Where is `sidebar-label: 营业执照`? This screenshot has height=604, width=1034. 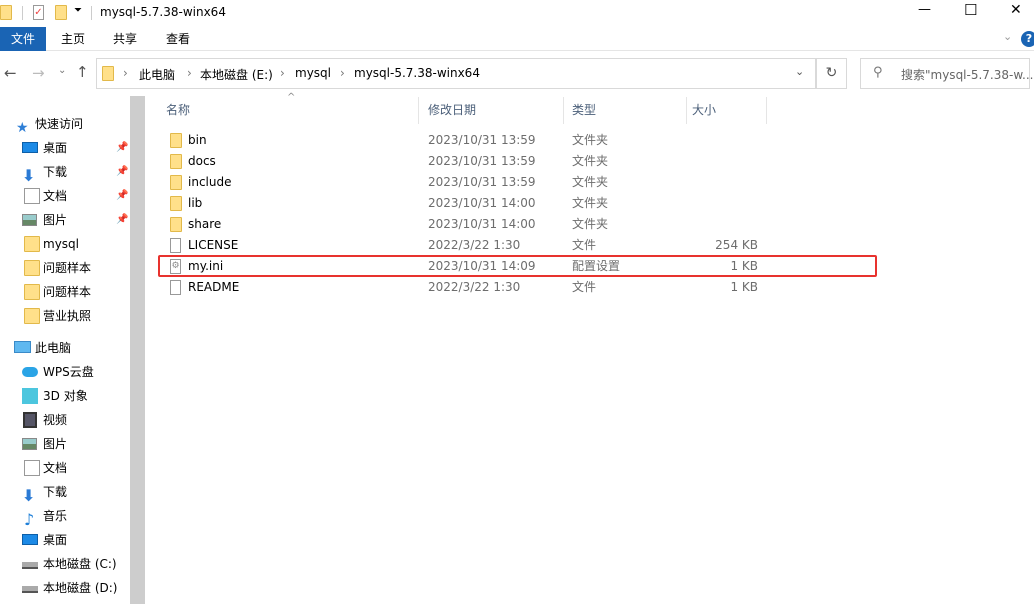 sidebar-label: 营业执照 is located at coordinates (67, 316).